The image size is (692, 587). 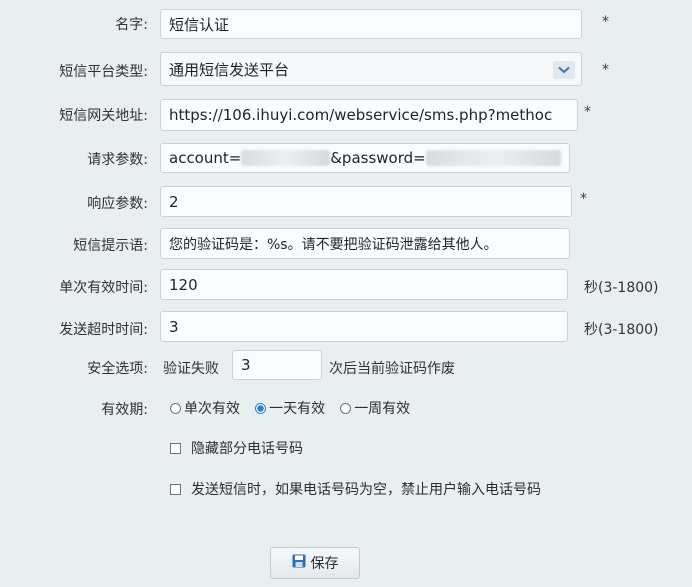 What do you see at coordinates (229, 69) in the screenshot?
I see `platform-type-value: 通用短信发送平台` at bounding box center [229, 69].